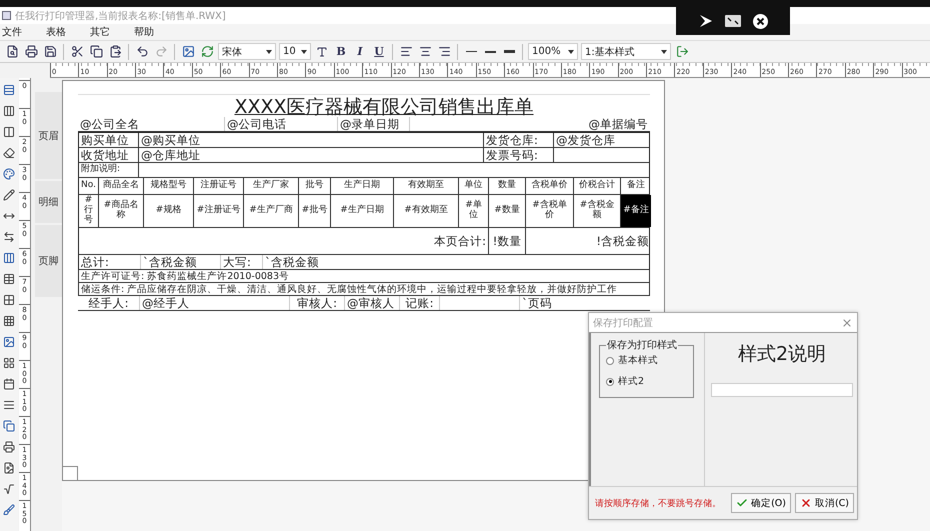 This screenshot has width=930, height=531. What do you see at coordinates (188, 52) in the screenshot?
I see `image-button` at bounding box center [188, 52].